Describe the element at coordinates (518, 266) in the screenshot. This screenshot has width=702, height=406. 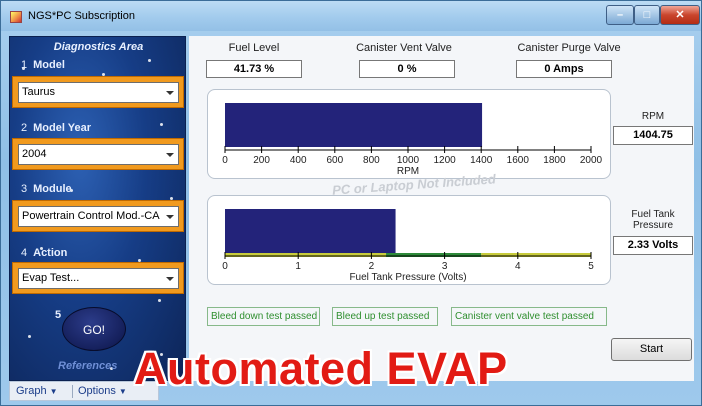
I see `fuel-tick-label: 4` at that location.